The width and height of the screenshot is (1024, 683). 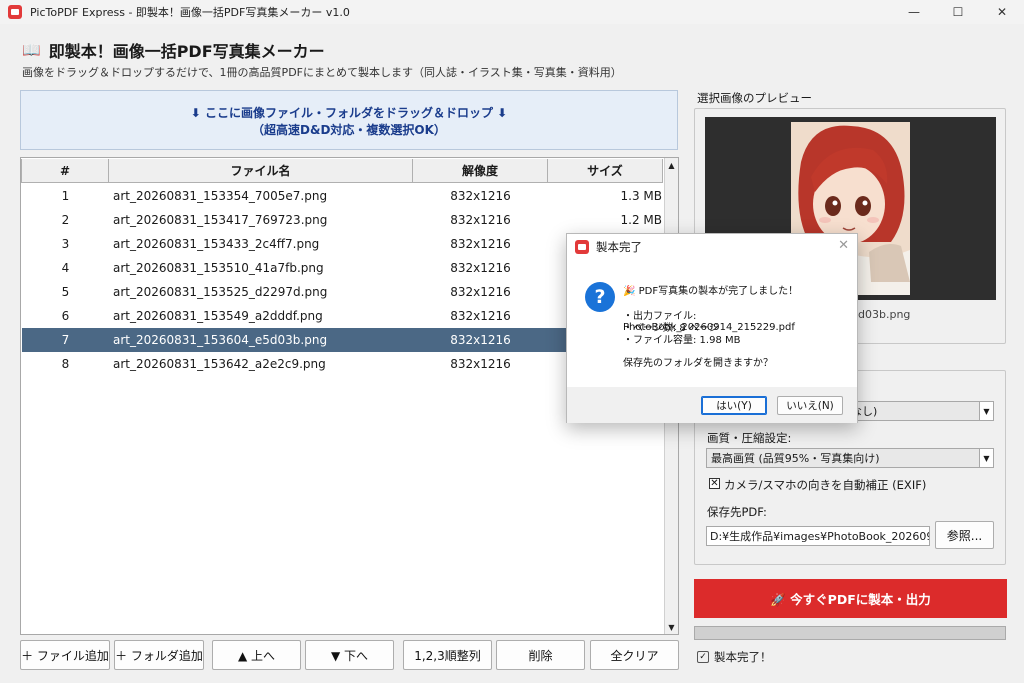 What do you see at coordinates (216, 244) in the screenshot?
I see `row-filename: art_20260831_153433_2c4ff7.png` at bounding box center [216, 244].